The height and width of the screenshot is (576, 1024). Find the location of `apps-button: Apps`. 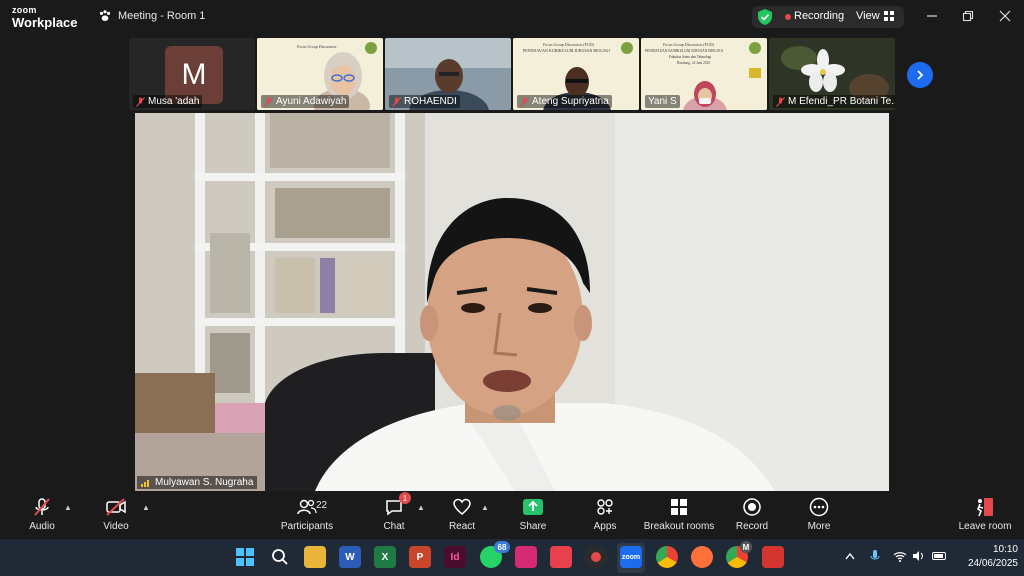

apps-button: Apps is located at coordinates (605, 514).